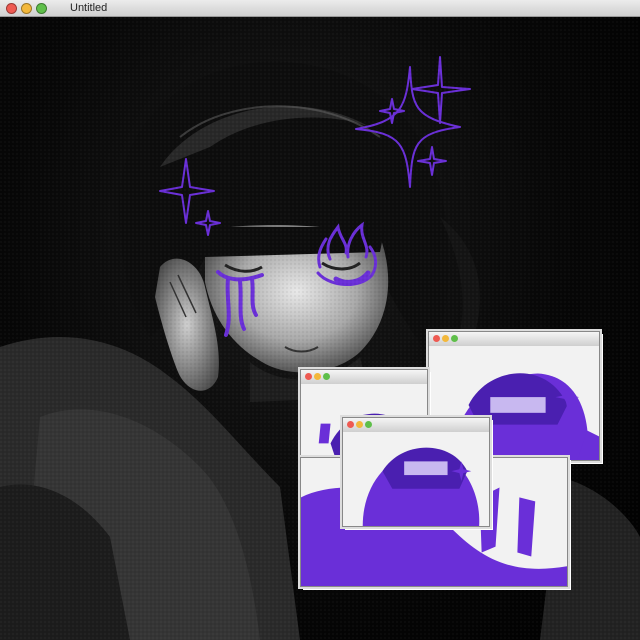 Image resolution: width=640 pixels, height=640 pixels. Describe the element at coordinates (89, 8) in the screenshot. I see `window-title: Untitled` at that location.